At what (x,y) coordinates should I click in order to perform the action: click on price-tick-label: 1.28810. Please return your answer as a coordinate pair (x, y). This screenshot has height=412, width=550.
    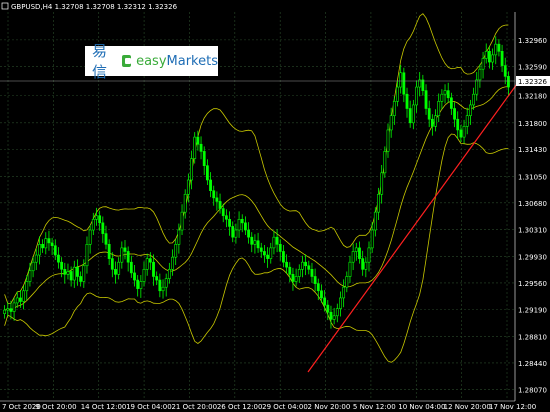
    Looking at the image, I should click on (532, 338).